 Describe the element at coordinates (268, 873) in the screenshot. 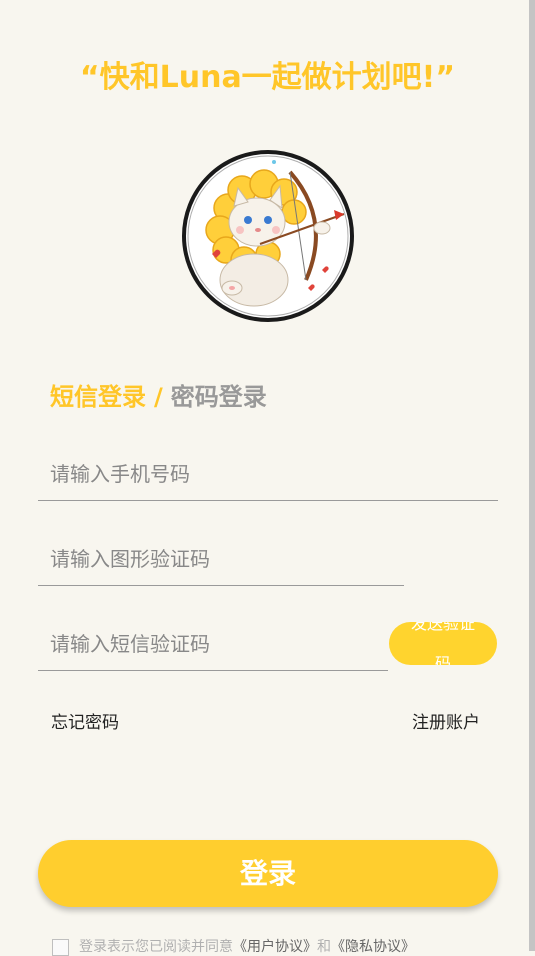

I see `login-button: 登录` at that location.